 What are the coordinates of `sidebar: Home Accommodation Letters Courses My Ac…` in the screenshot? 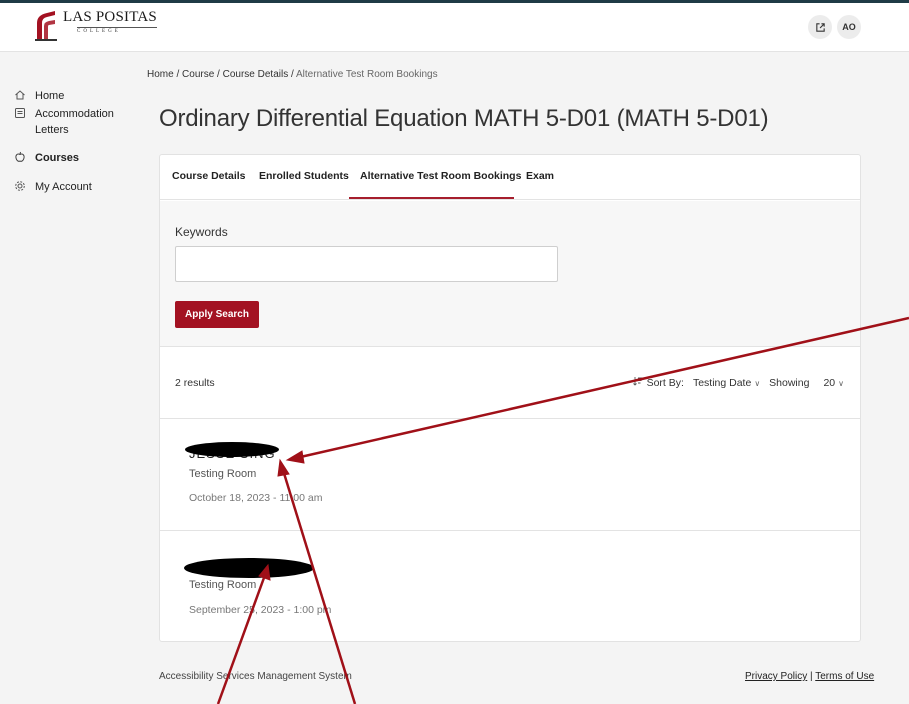 It's located at (70, 378).